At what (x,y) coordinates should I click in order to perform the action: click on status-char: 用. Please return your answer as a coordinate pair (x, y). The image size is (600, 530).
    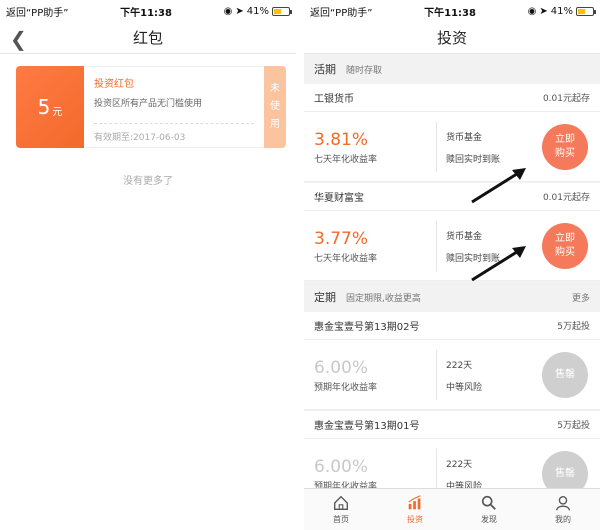
    Looking at the image, I should click on (275, 124).